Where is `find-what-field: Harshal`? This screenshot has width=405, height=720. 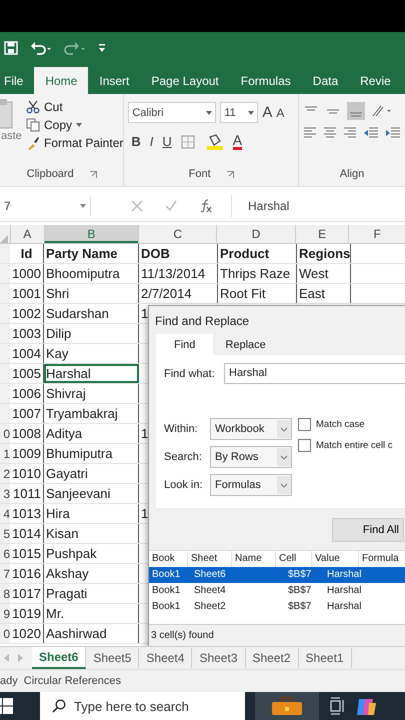
find-what-field: Harshal is located at coordinates (314, 373).